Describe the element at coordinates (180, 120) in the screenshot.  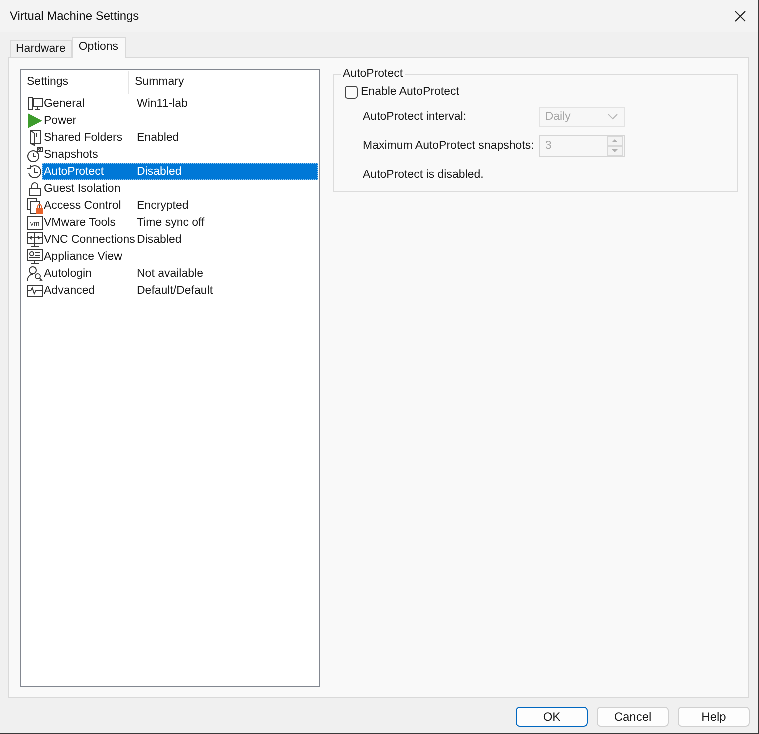
I see `settings-list-item: Power` at that location.